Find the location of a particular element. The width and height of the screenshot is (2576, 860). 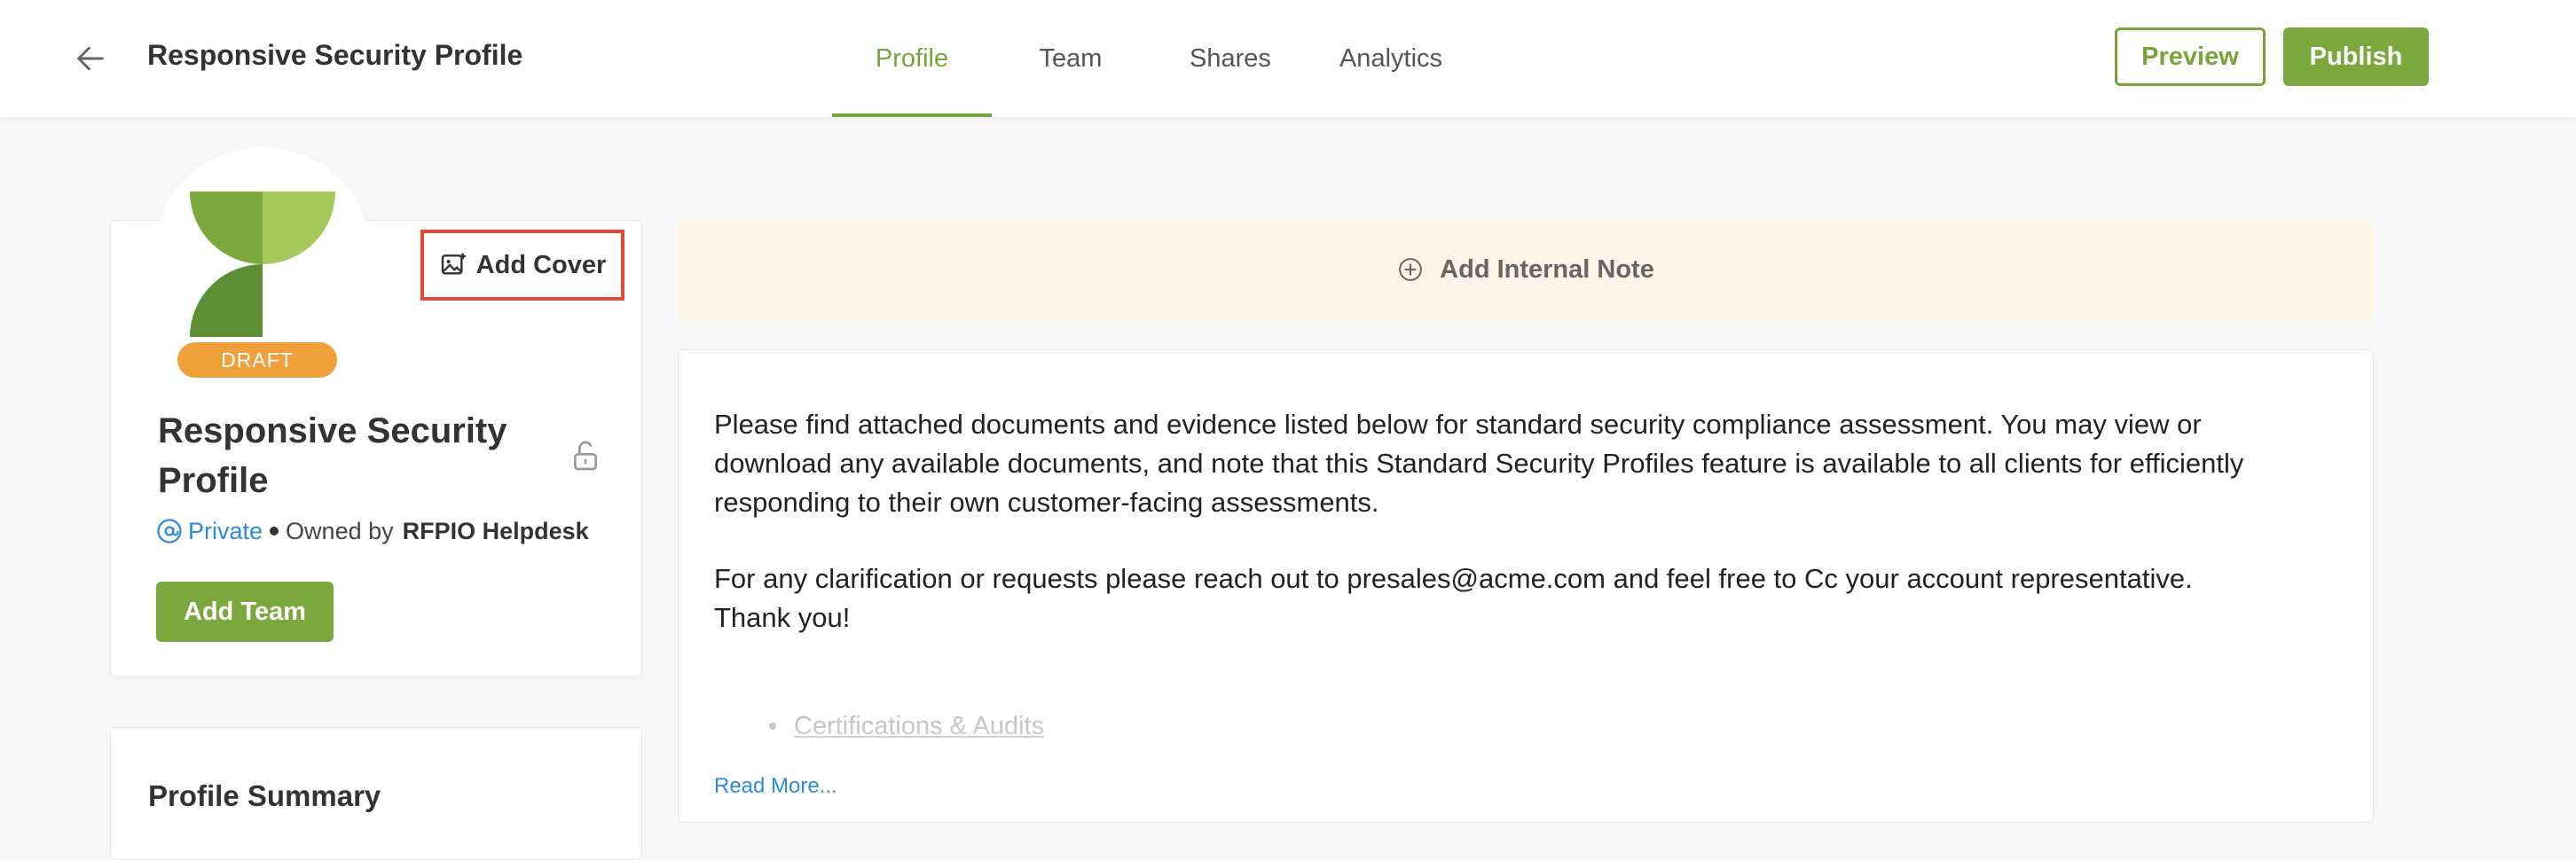

profile-summary-card: Profile Summary is located at coordinates (376, 793).